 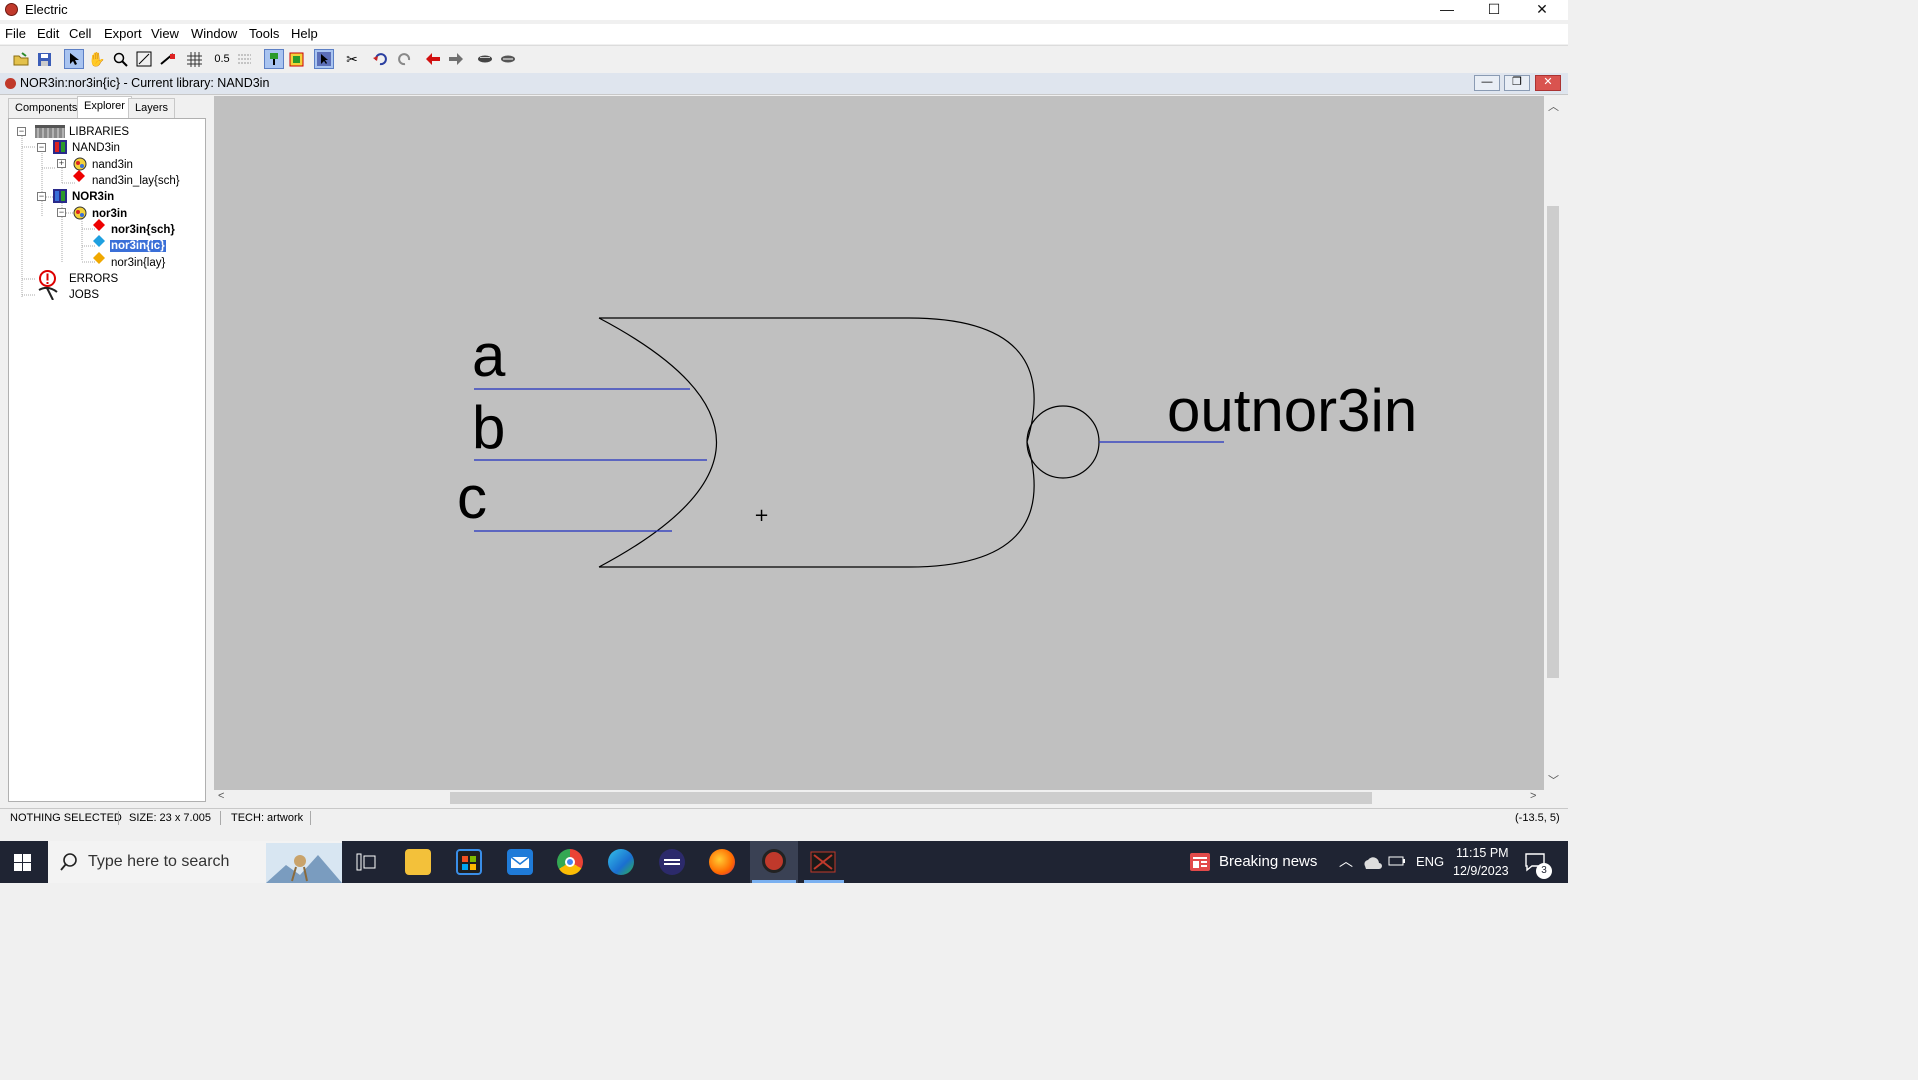 I want to click on minimize-button: —, so click(x=1447, y=10).